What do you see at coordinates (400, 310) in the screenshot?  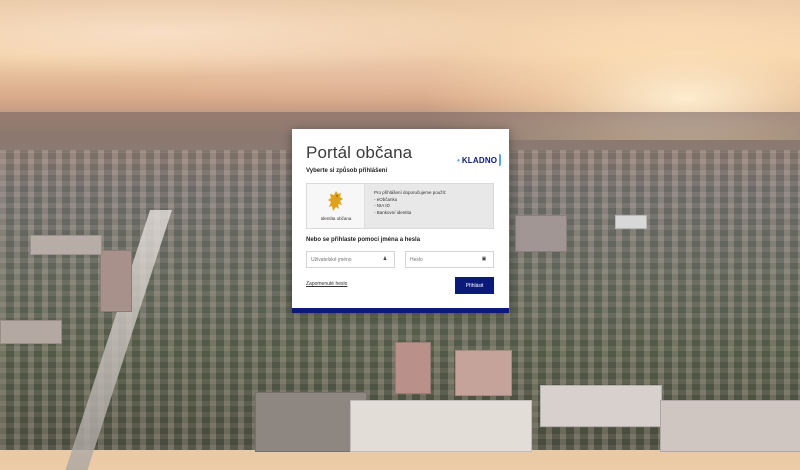 I see `card-bottom-bar` at bounding box center [400, 310].